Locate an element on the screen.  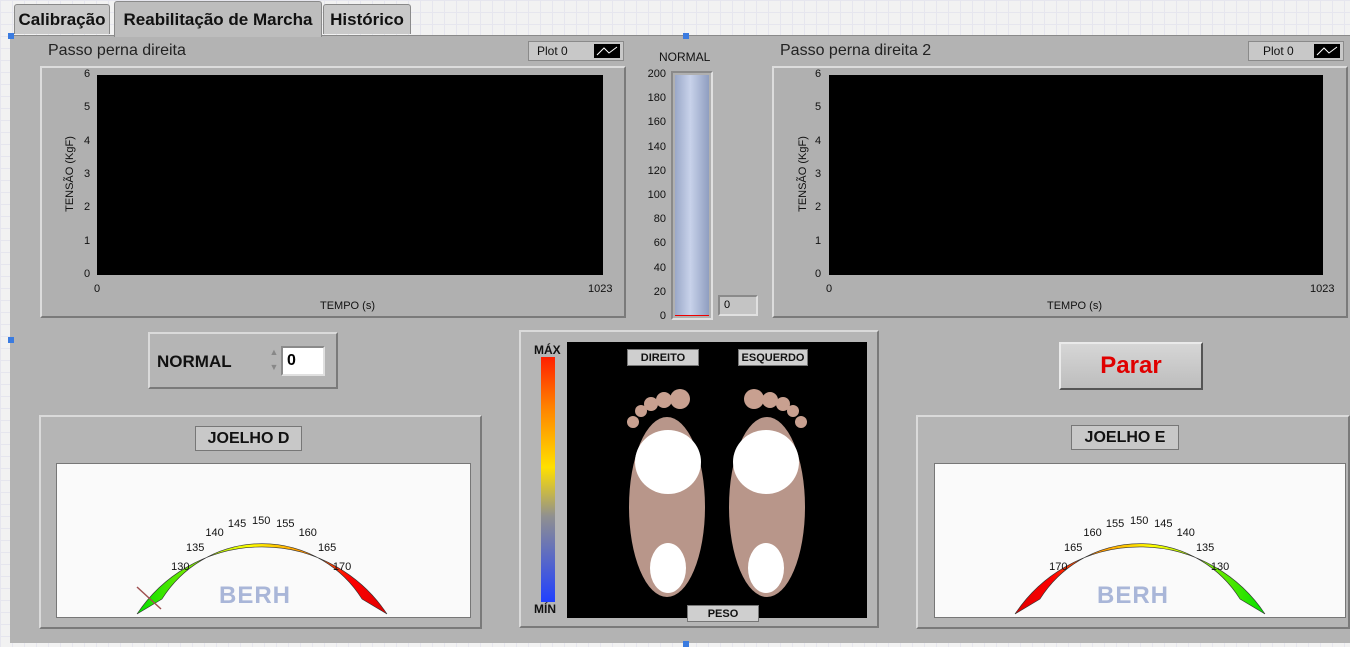
tab-label: Histórico is located at coordinates (367, 19).